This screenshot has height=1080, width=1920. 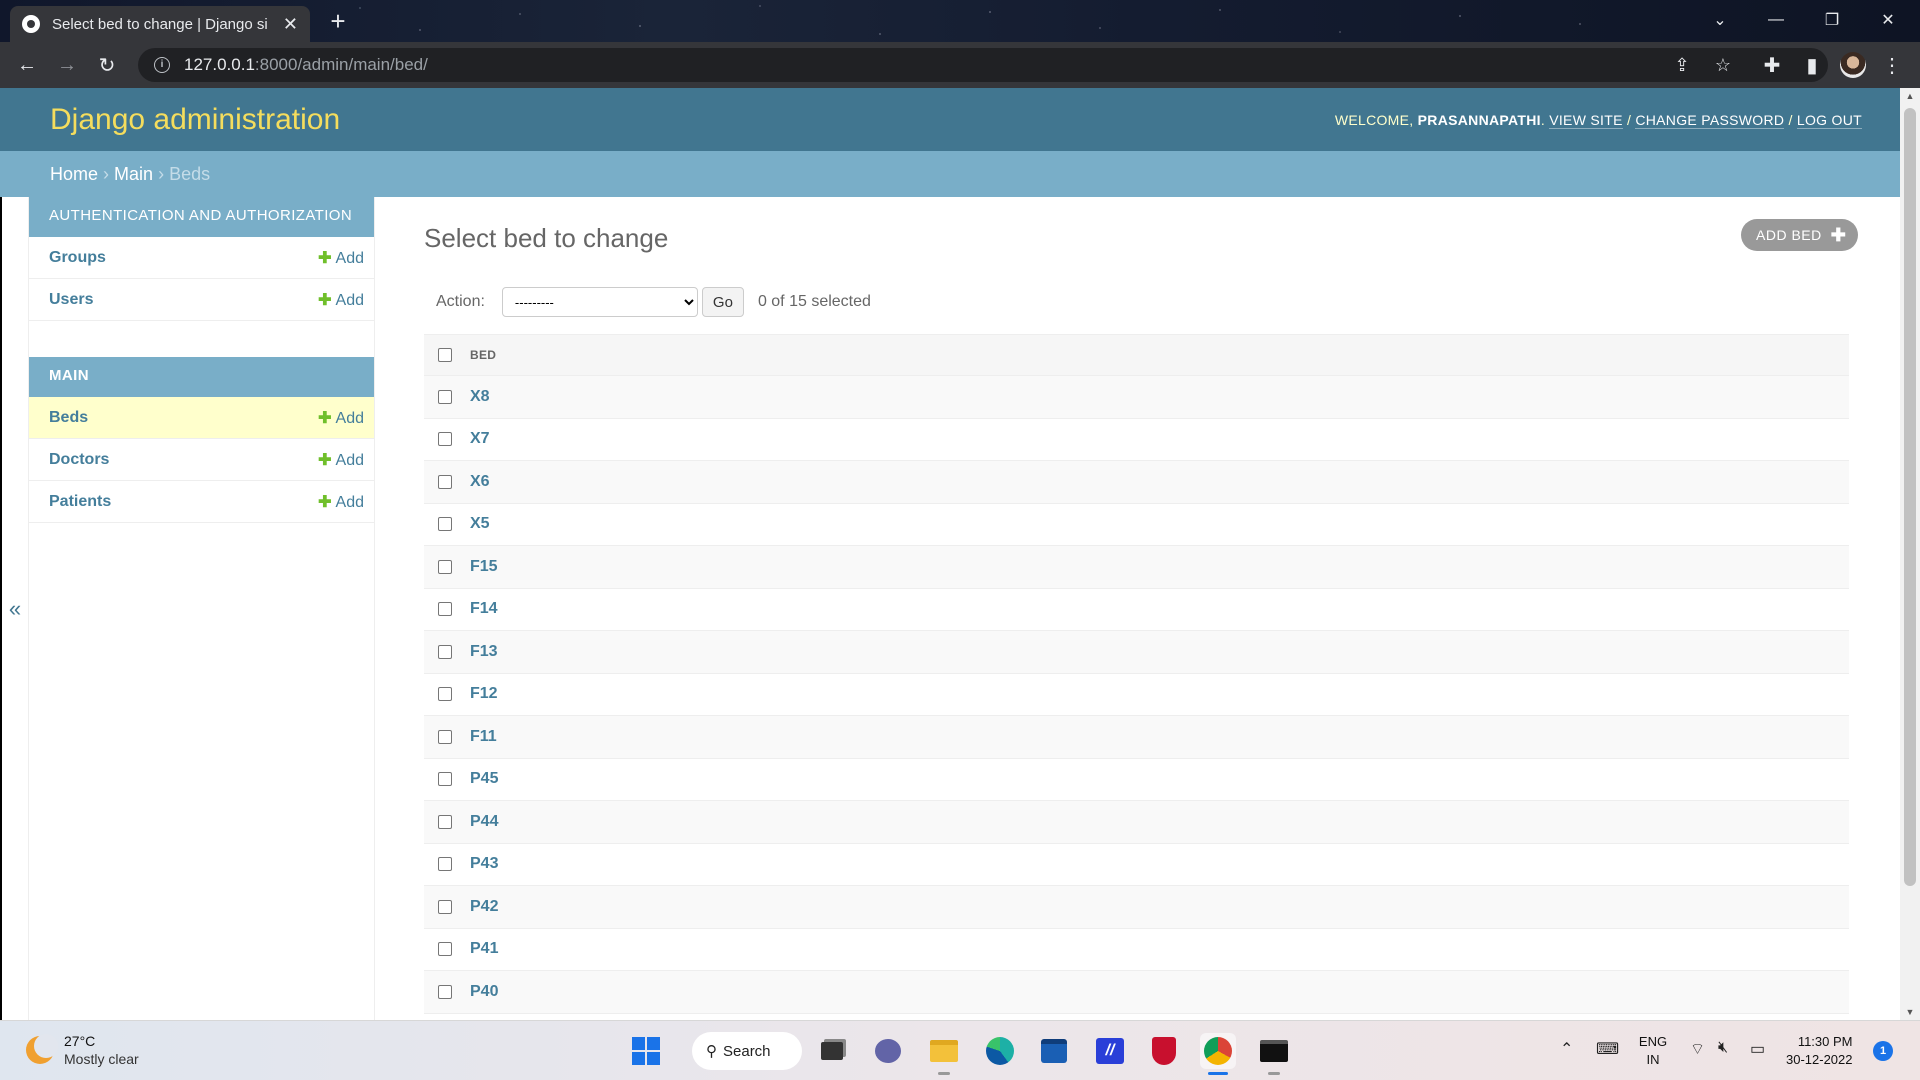 I want to click on side-panel-icon: ▮, so click(x=1812, y=65).